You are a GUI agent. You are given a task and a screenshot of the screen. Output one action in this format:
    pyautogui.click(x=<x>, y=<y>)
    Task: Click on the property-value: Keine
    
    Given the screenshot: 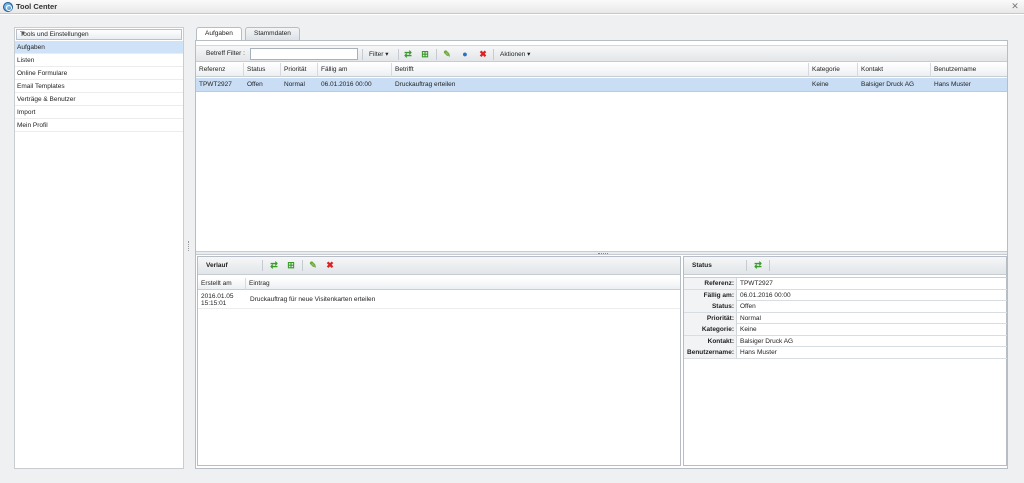 What is the action you would take?
    pyautogui.click(x=748, y=329)
    